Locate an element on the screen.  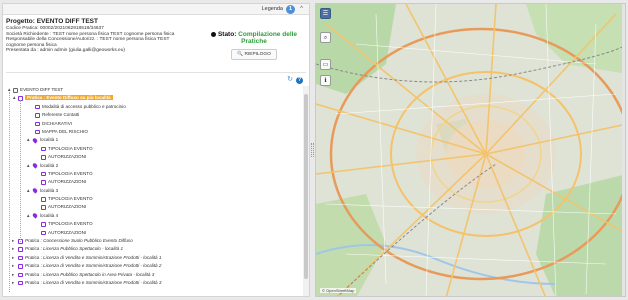
map-scrollbar is located at coordinates (623, 150).